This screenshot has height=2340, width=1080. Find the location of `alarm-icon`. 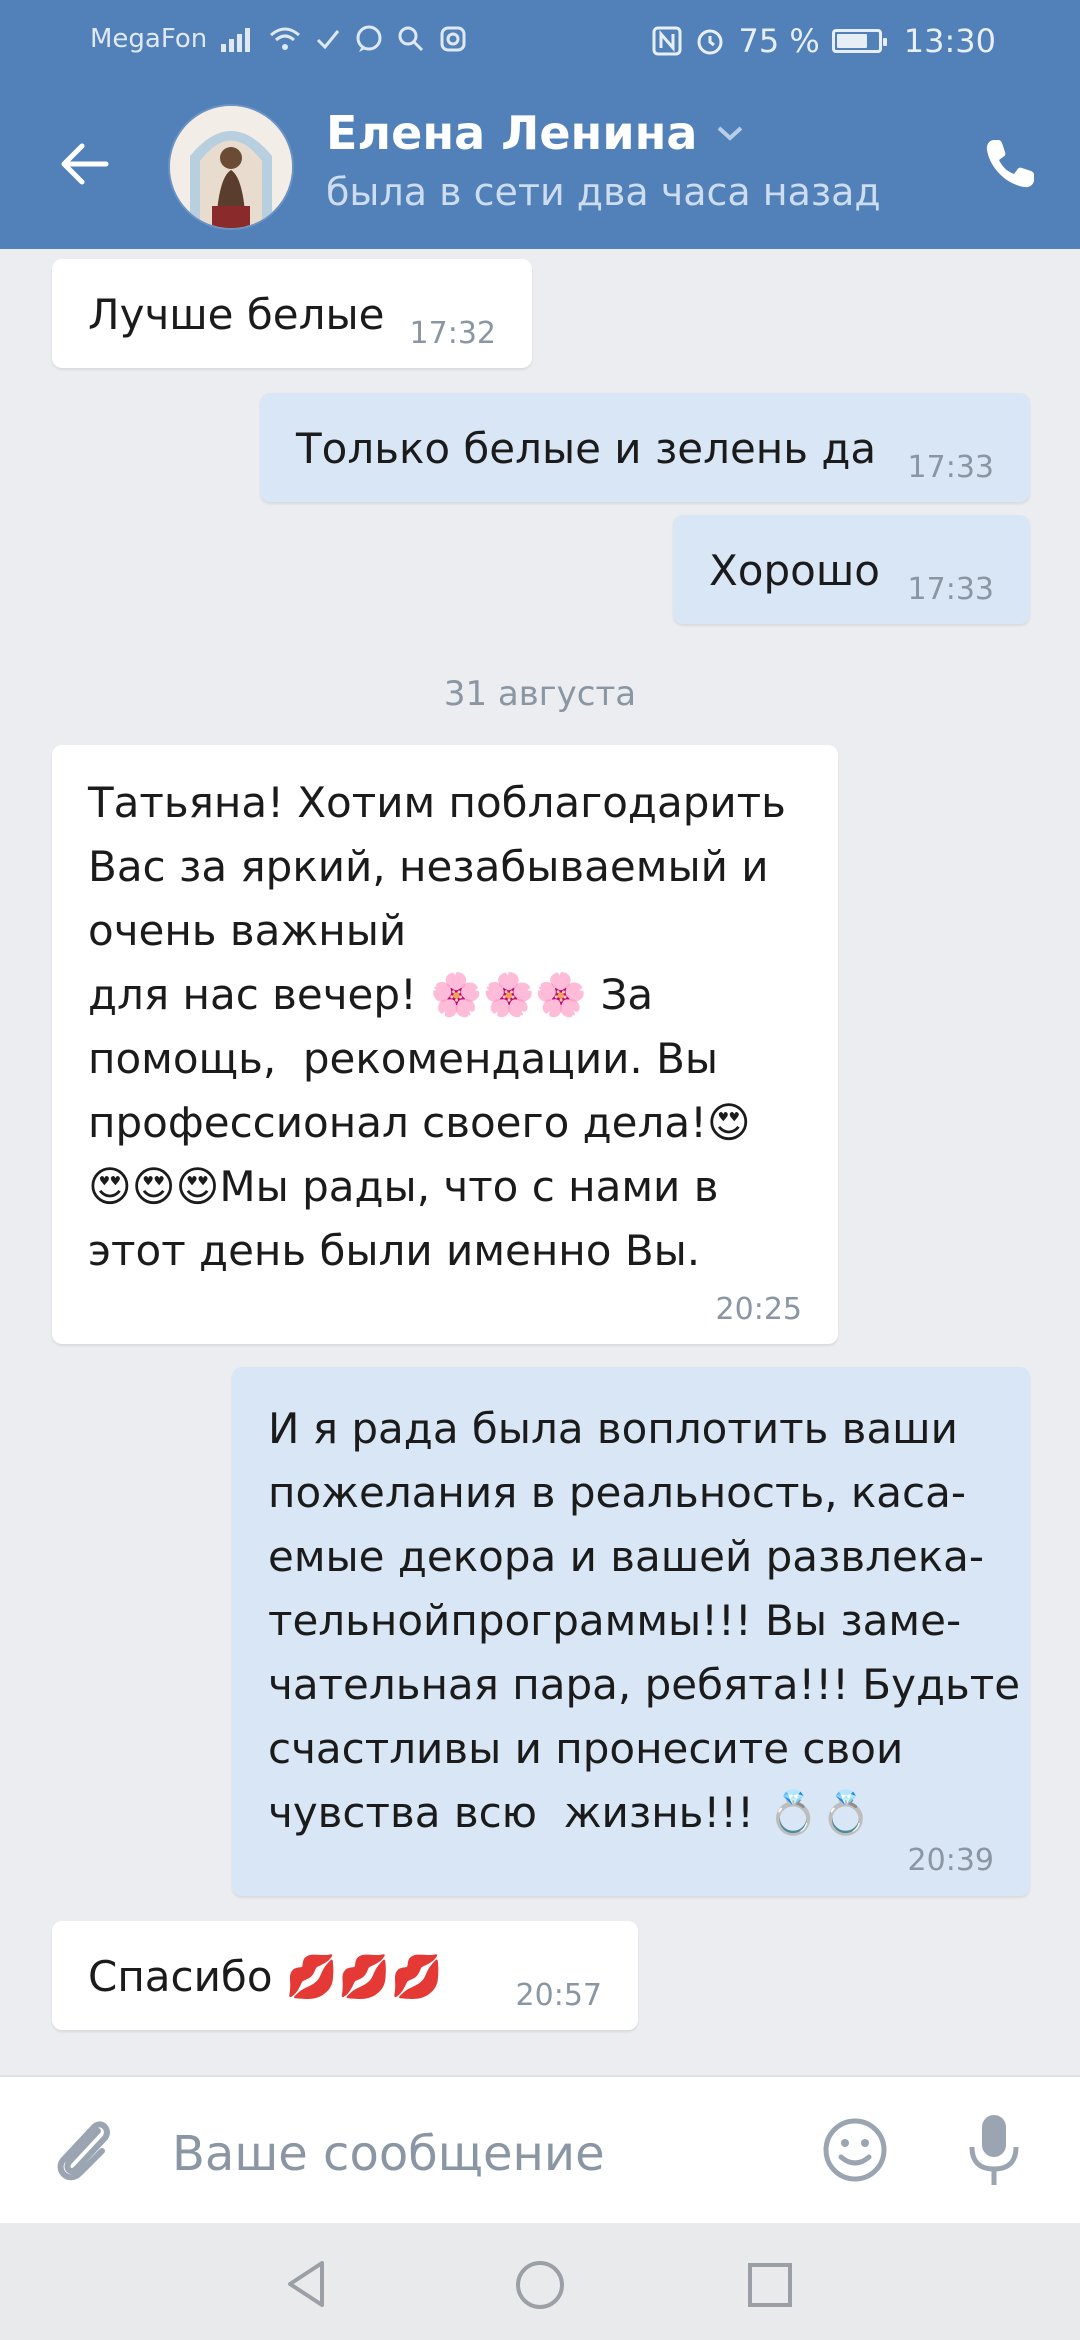

alarm-icon is located at coordinates (710, 42).